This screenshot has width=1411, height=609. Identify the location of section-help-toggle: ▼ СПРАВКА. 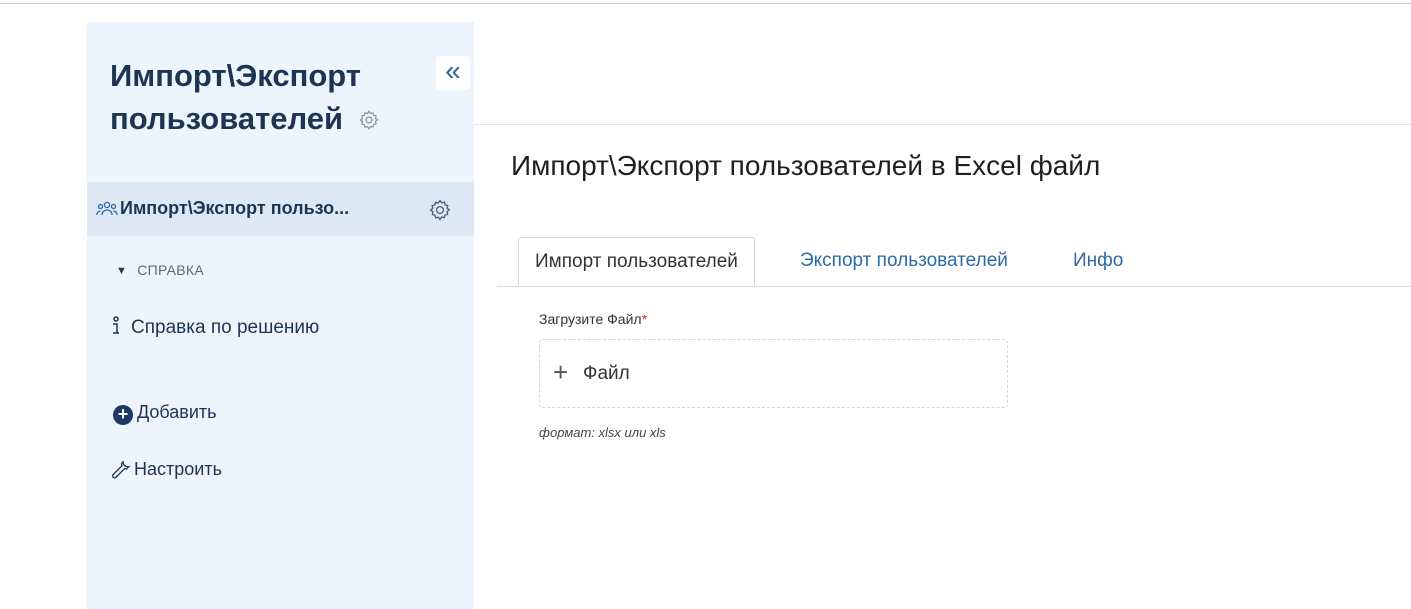
(160, 270).